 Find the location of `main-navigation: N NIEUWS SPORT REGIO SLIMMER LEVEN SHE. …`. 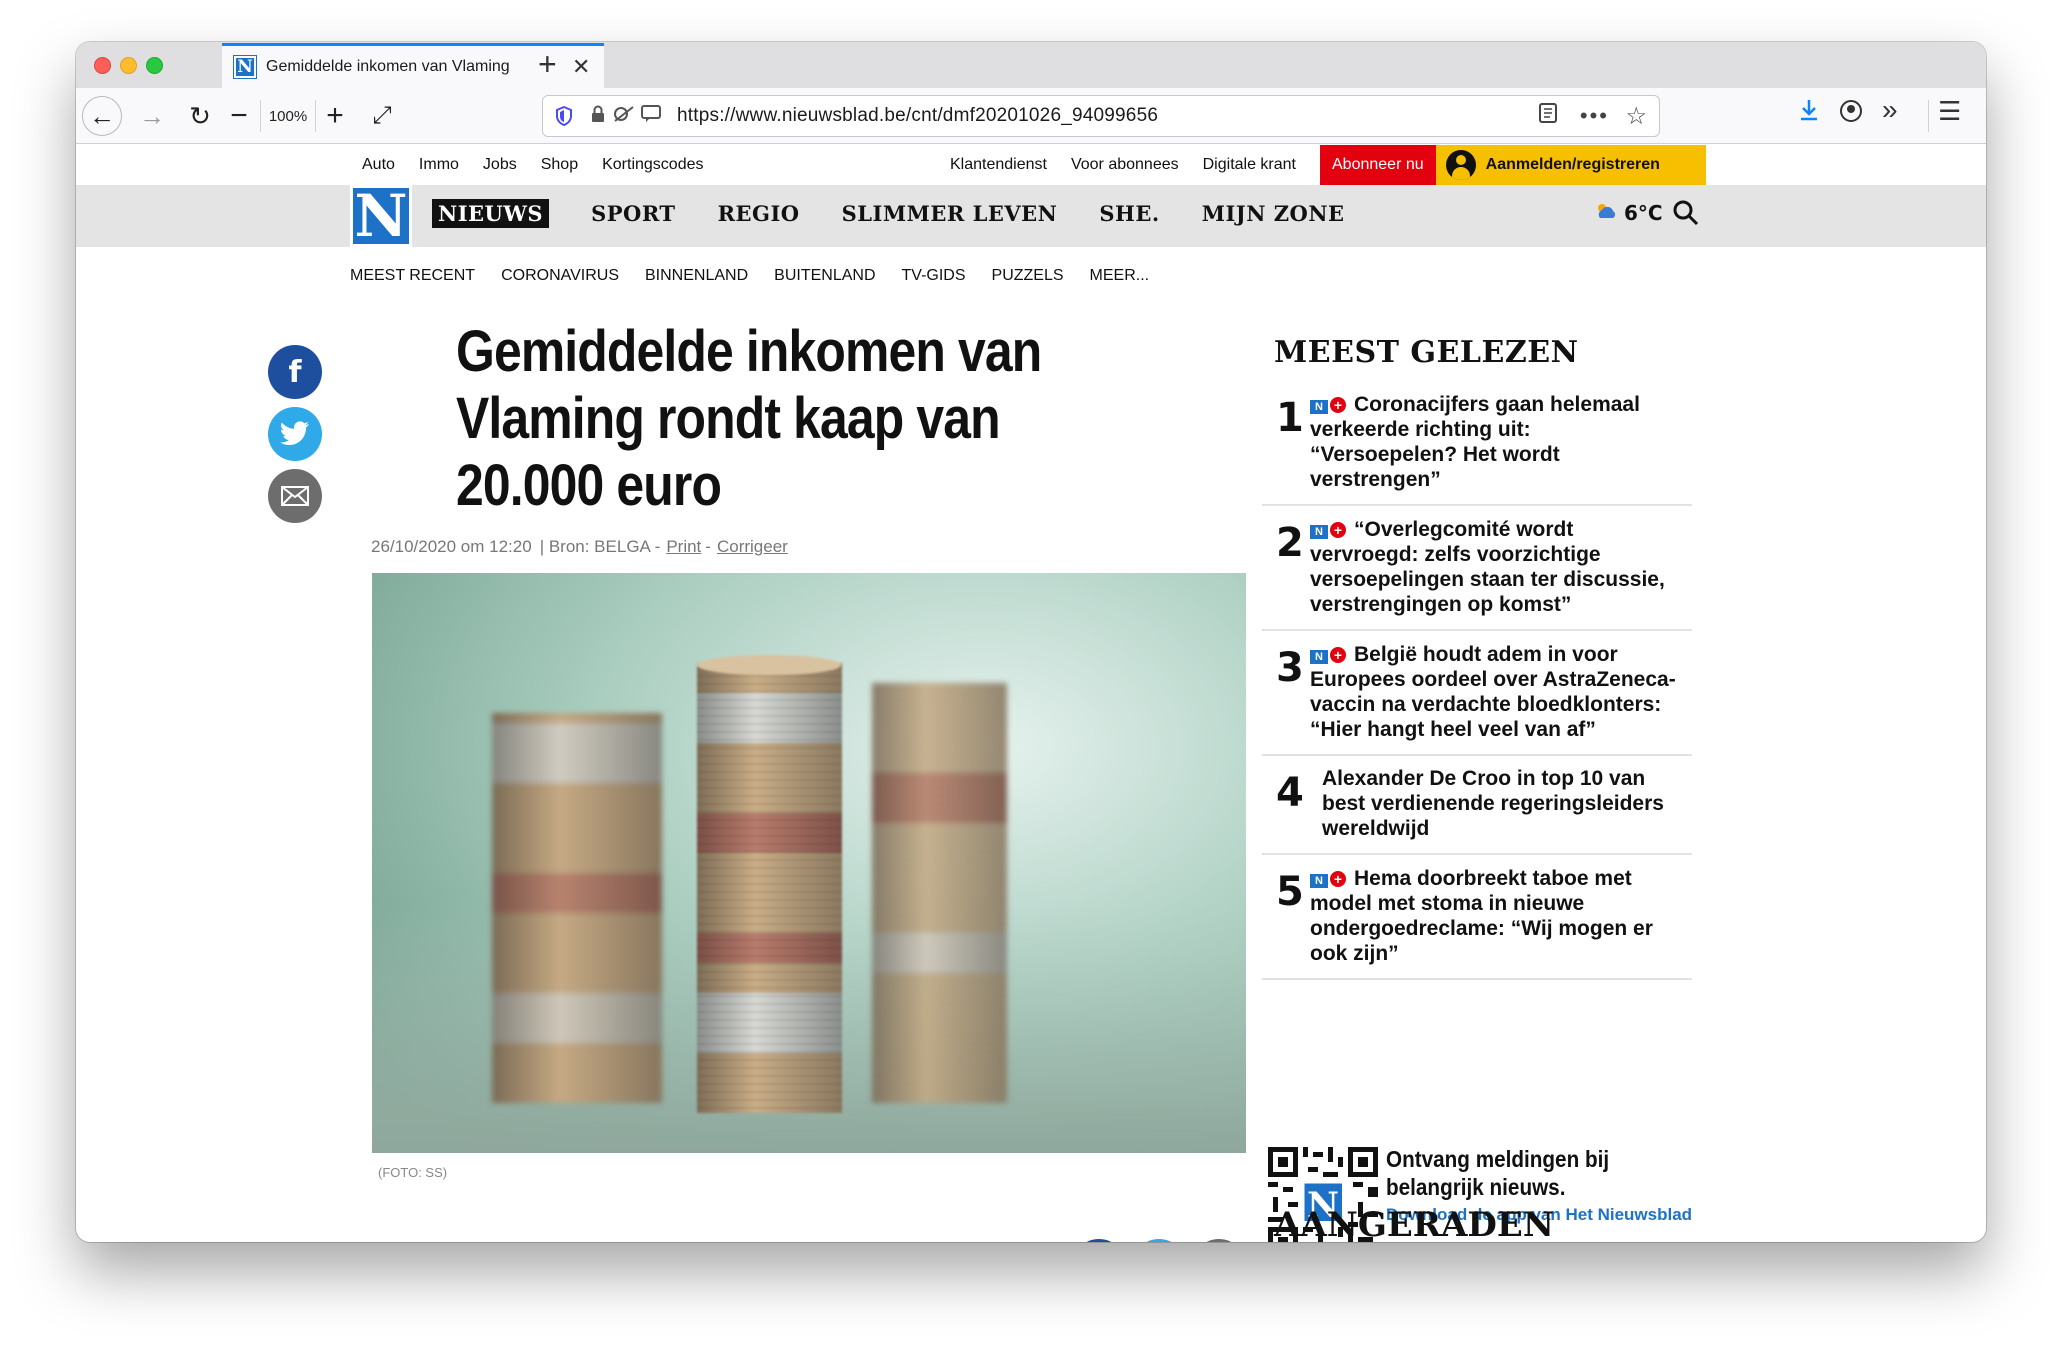

main-navigation: N NIEUWS SPORT REGIO SLIMMER LEVEN SHE. … is located at coordinates (1031, 216).